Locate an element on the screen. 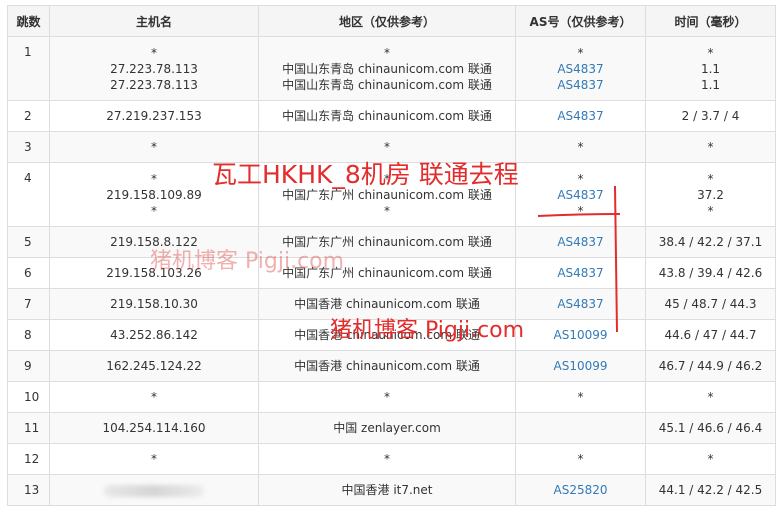 This screenshot has width=780, height=527. red-bracket-annotation is located at coordinates (579, 259).